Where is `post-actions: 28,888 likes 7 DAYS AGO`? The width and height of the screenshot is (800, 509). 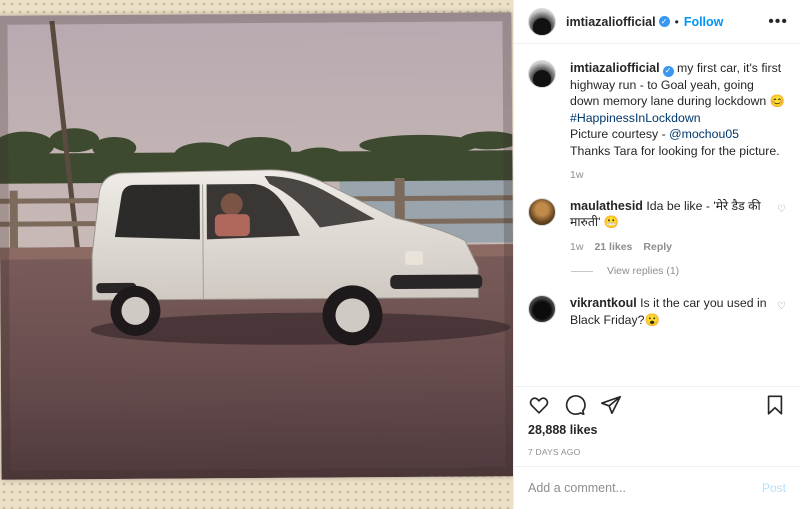 post-actions: 28,888 likes 7 DAYS AGO is located at coordinates (657, 421).